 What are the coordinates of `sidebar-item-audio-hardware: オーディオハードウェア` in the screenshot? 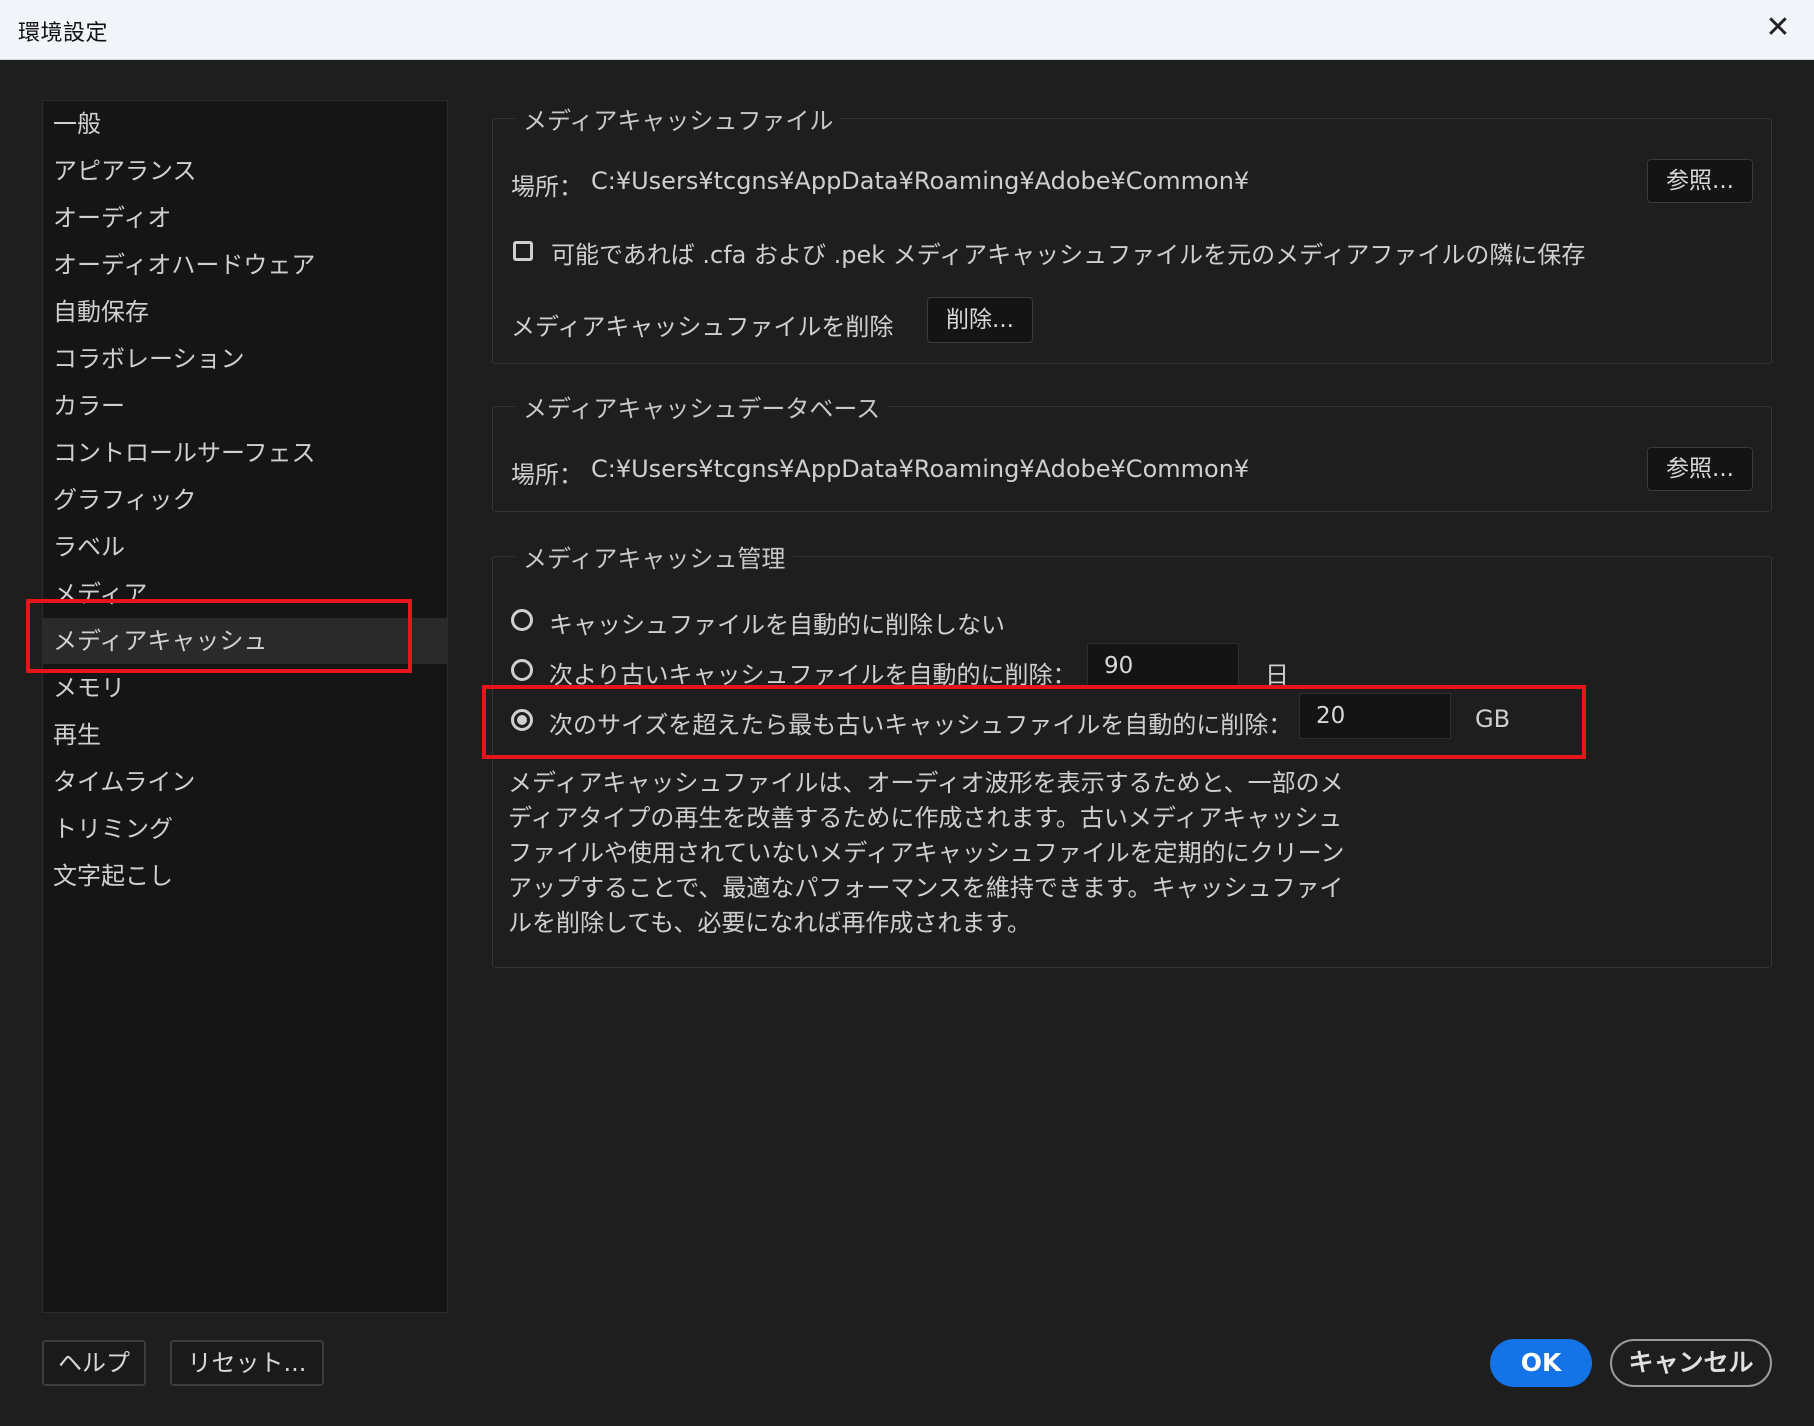 It's located at (245, 265).